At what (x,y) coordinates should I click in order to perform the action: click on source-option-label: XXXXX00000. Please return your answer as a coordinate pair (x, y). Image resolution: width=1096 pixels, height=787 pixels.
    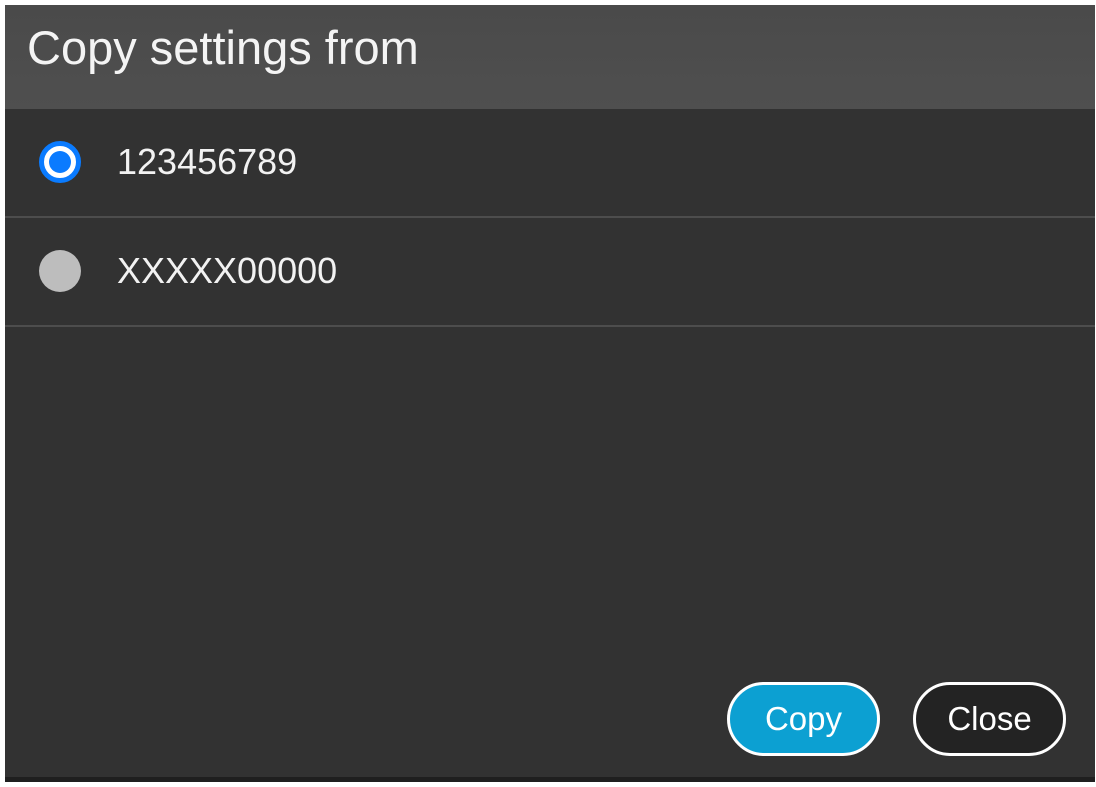
    Looking at the image, I should click on (227, 270).